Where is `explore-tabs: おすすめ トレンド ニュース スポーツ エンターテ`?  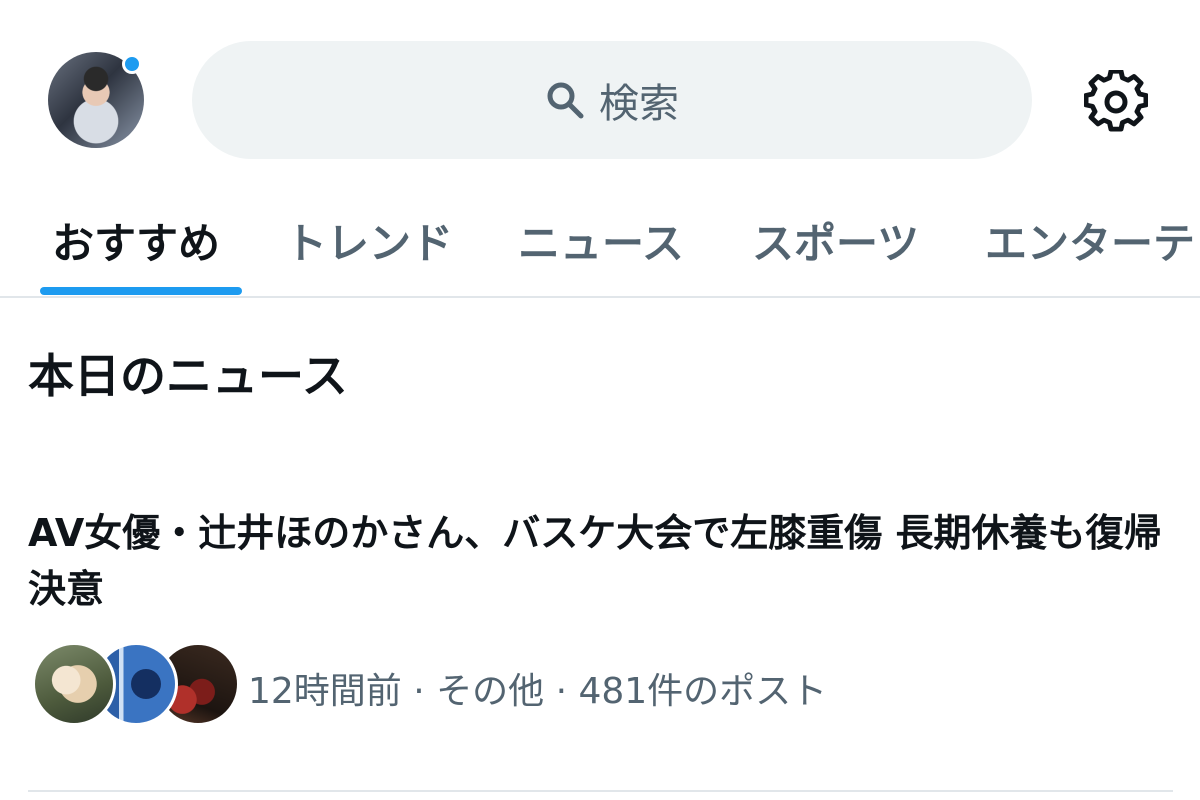 explore-tabs: おすすめ トレンド ニュース スポーツ エンターテ is located at coordinates (600, 244).